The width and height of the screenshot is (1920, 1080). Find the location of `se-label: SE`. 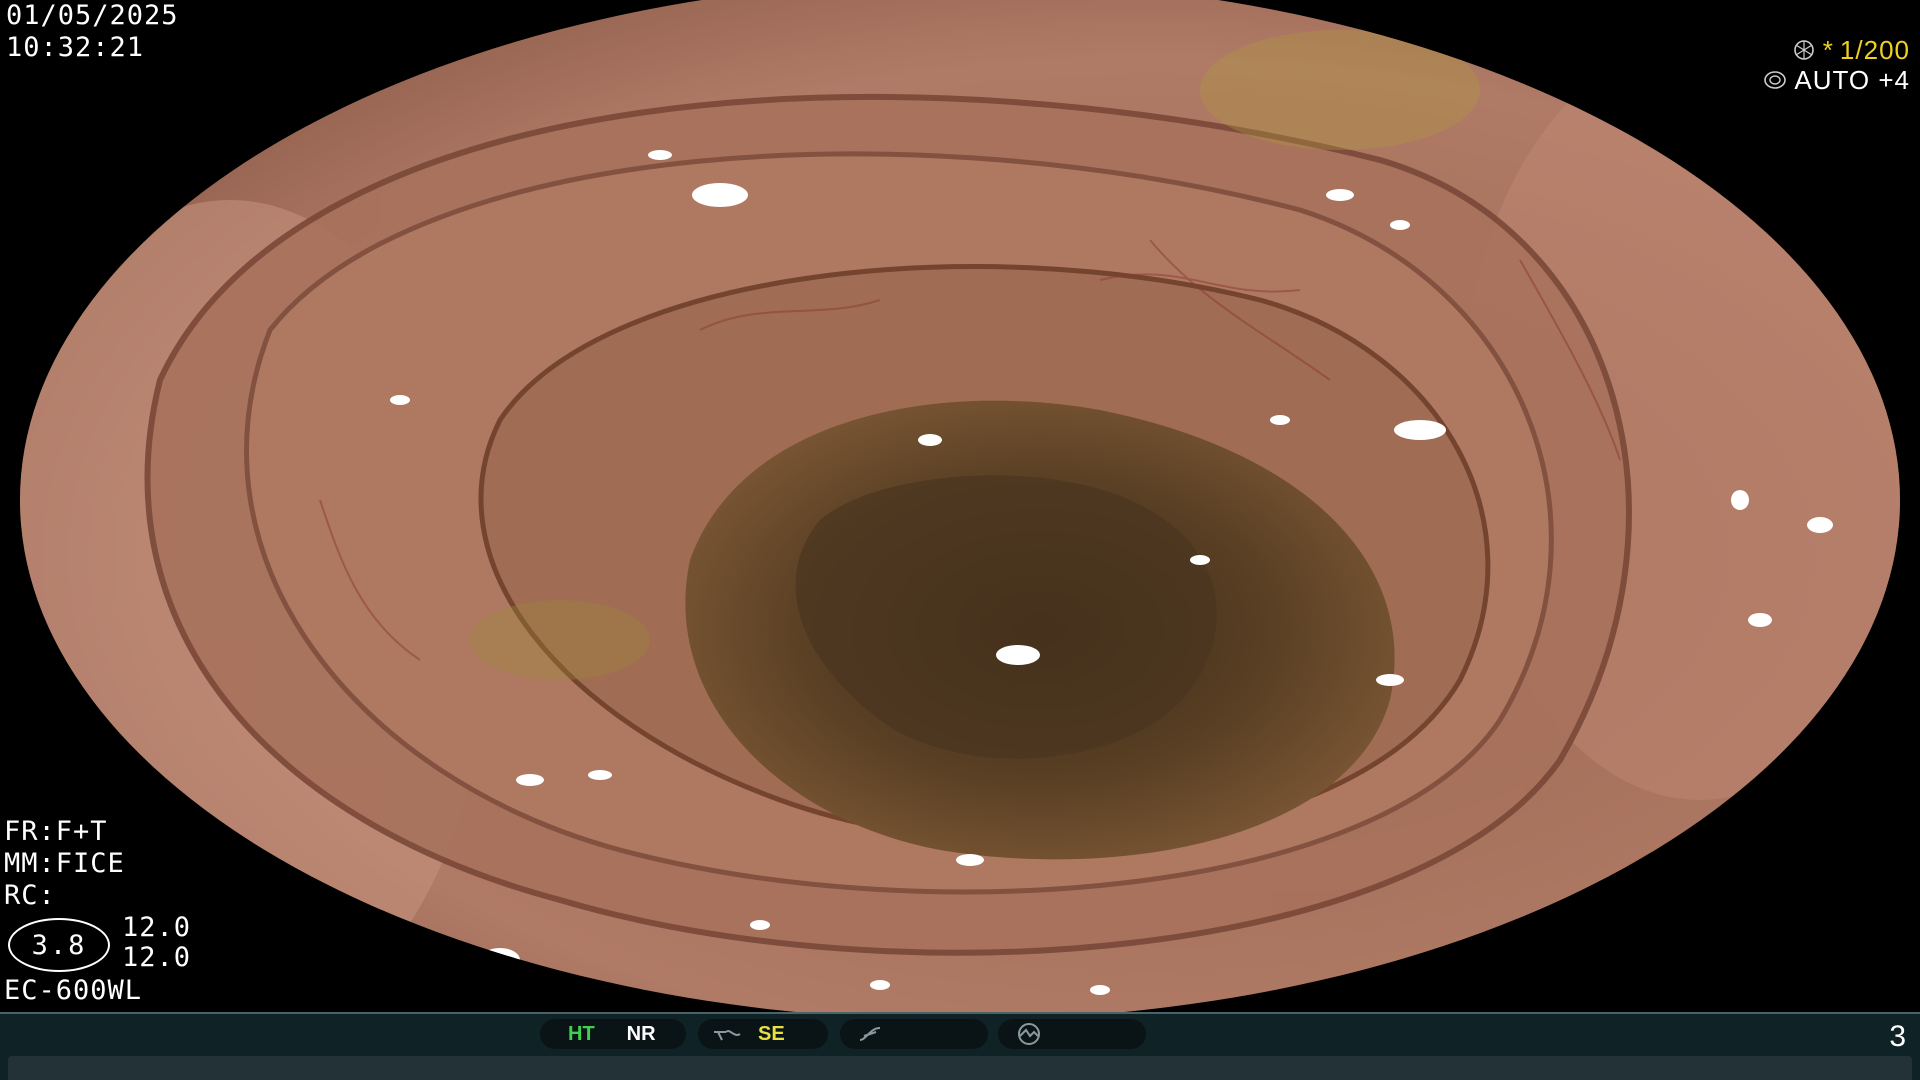

se-label: SE is located at coordinates (771, 1033).